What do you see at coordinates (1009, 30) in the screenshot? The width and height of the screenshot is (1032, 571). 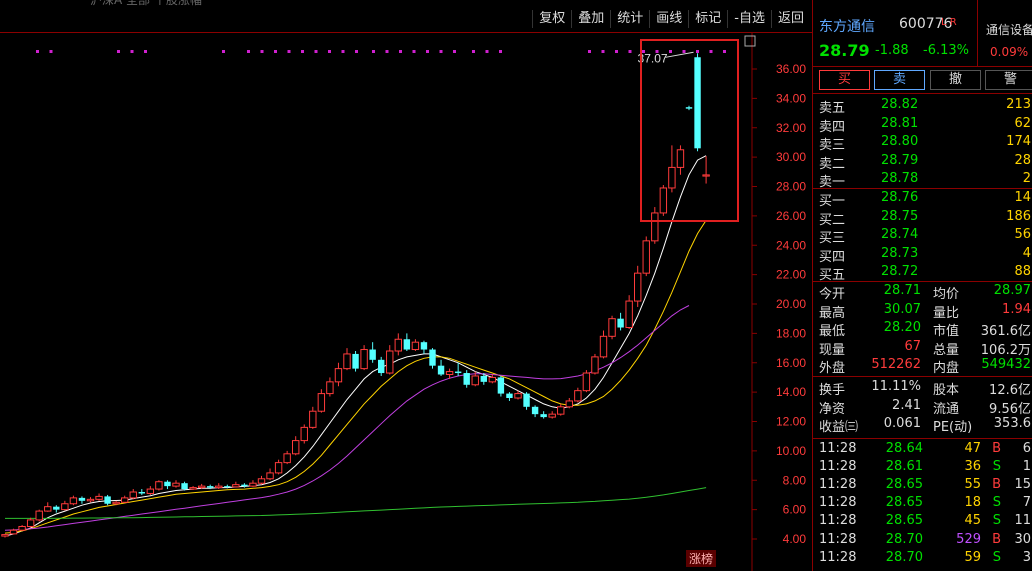 I see `sector-name: 通信设备` at bounding box center [1009, 30].